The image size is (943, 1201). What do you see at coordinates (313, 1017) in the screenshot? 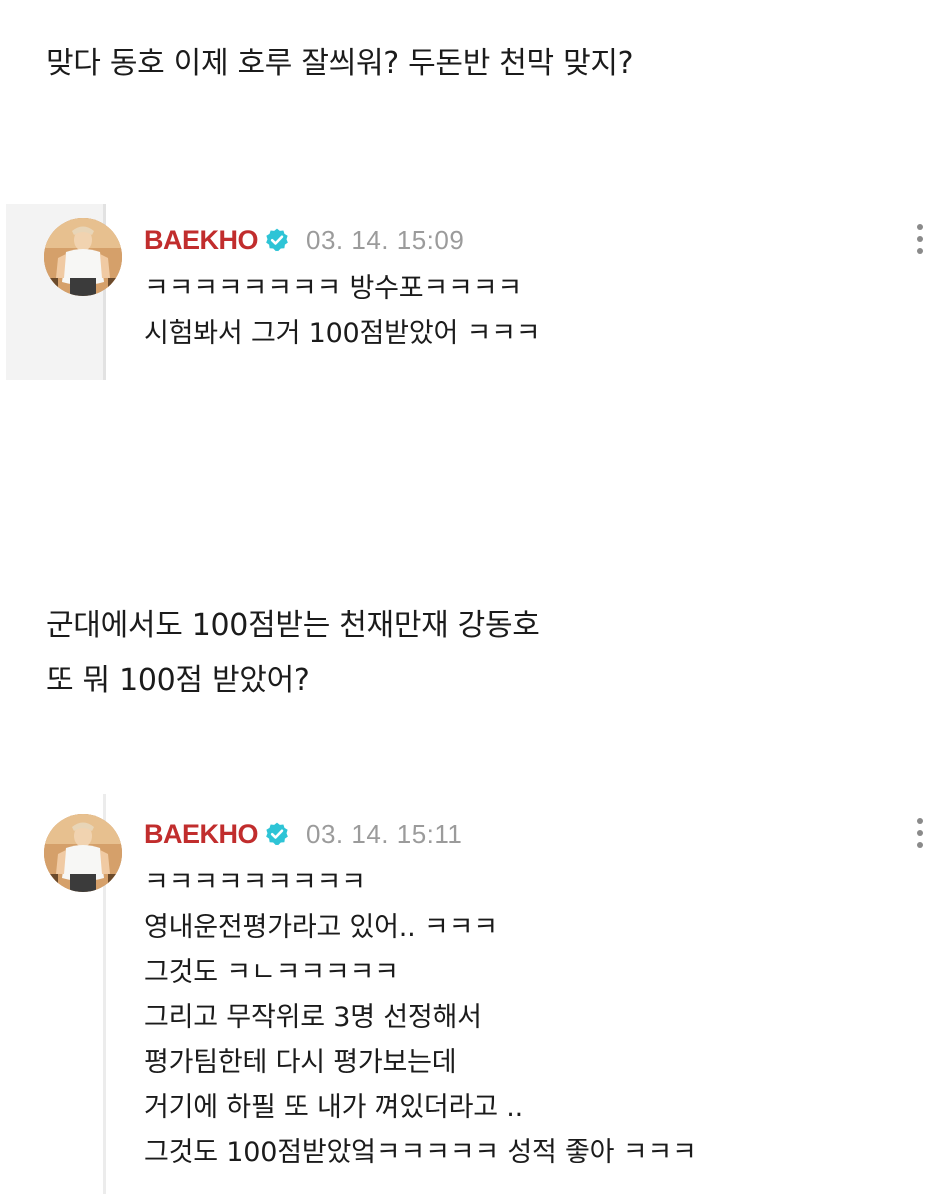
I see `reply-text-line: 그리고 무작위로 3명 선정해서` at bounding box center [313, 1017].